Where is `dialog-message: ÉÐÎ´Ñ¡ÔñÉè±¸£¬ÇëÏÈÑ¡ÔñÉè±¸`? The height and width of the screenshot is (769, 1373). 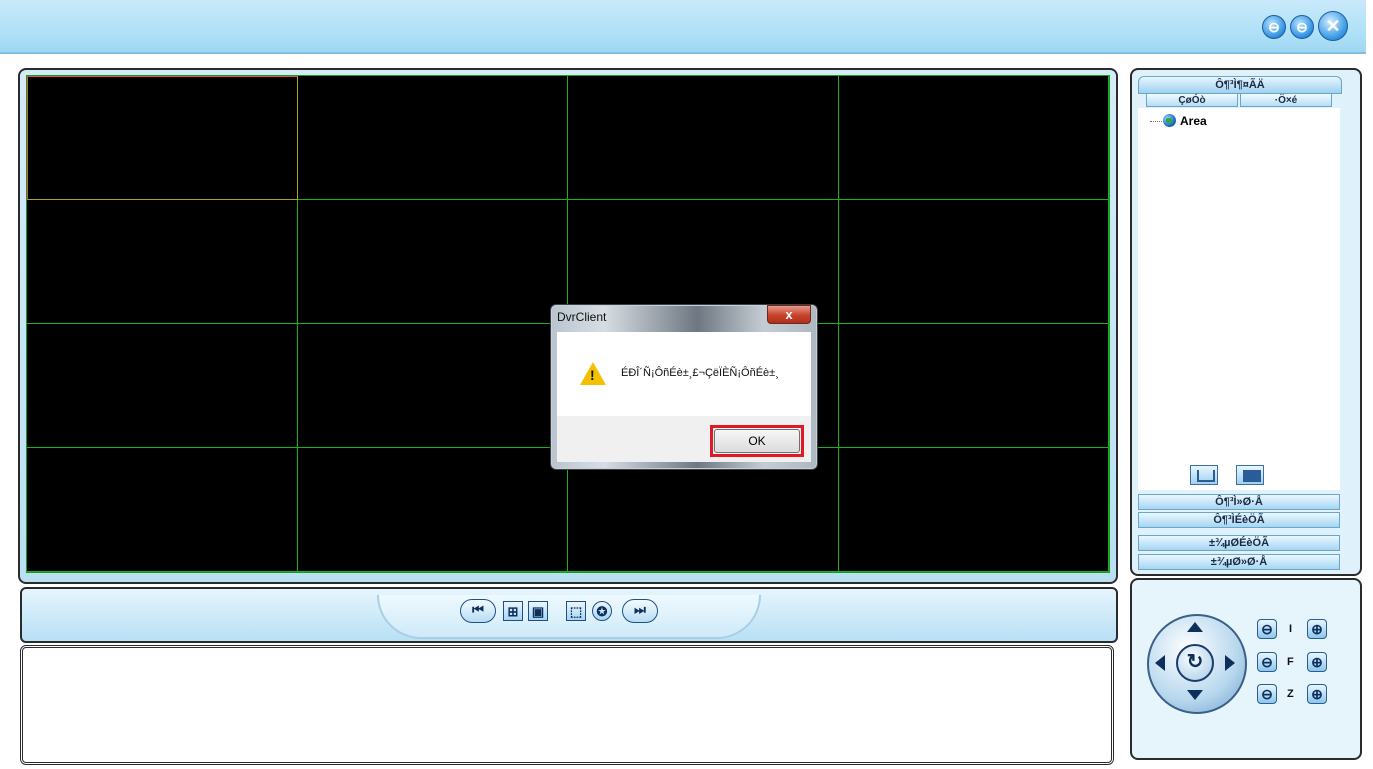 dialog-message: ÉÐÎ´Ñ¡ÔñÉè±¸£¬ÇëÏÈÑ¡ÔñÉè±¸ is located at coordinates (700, 373).